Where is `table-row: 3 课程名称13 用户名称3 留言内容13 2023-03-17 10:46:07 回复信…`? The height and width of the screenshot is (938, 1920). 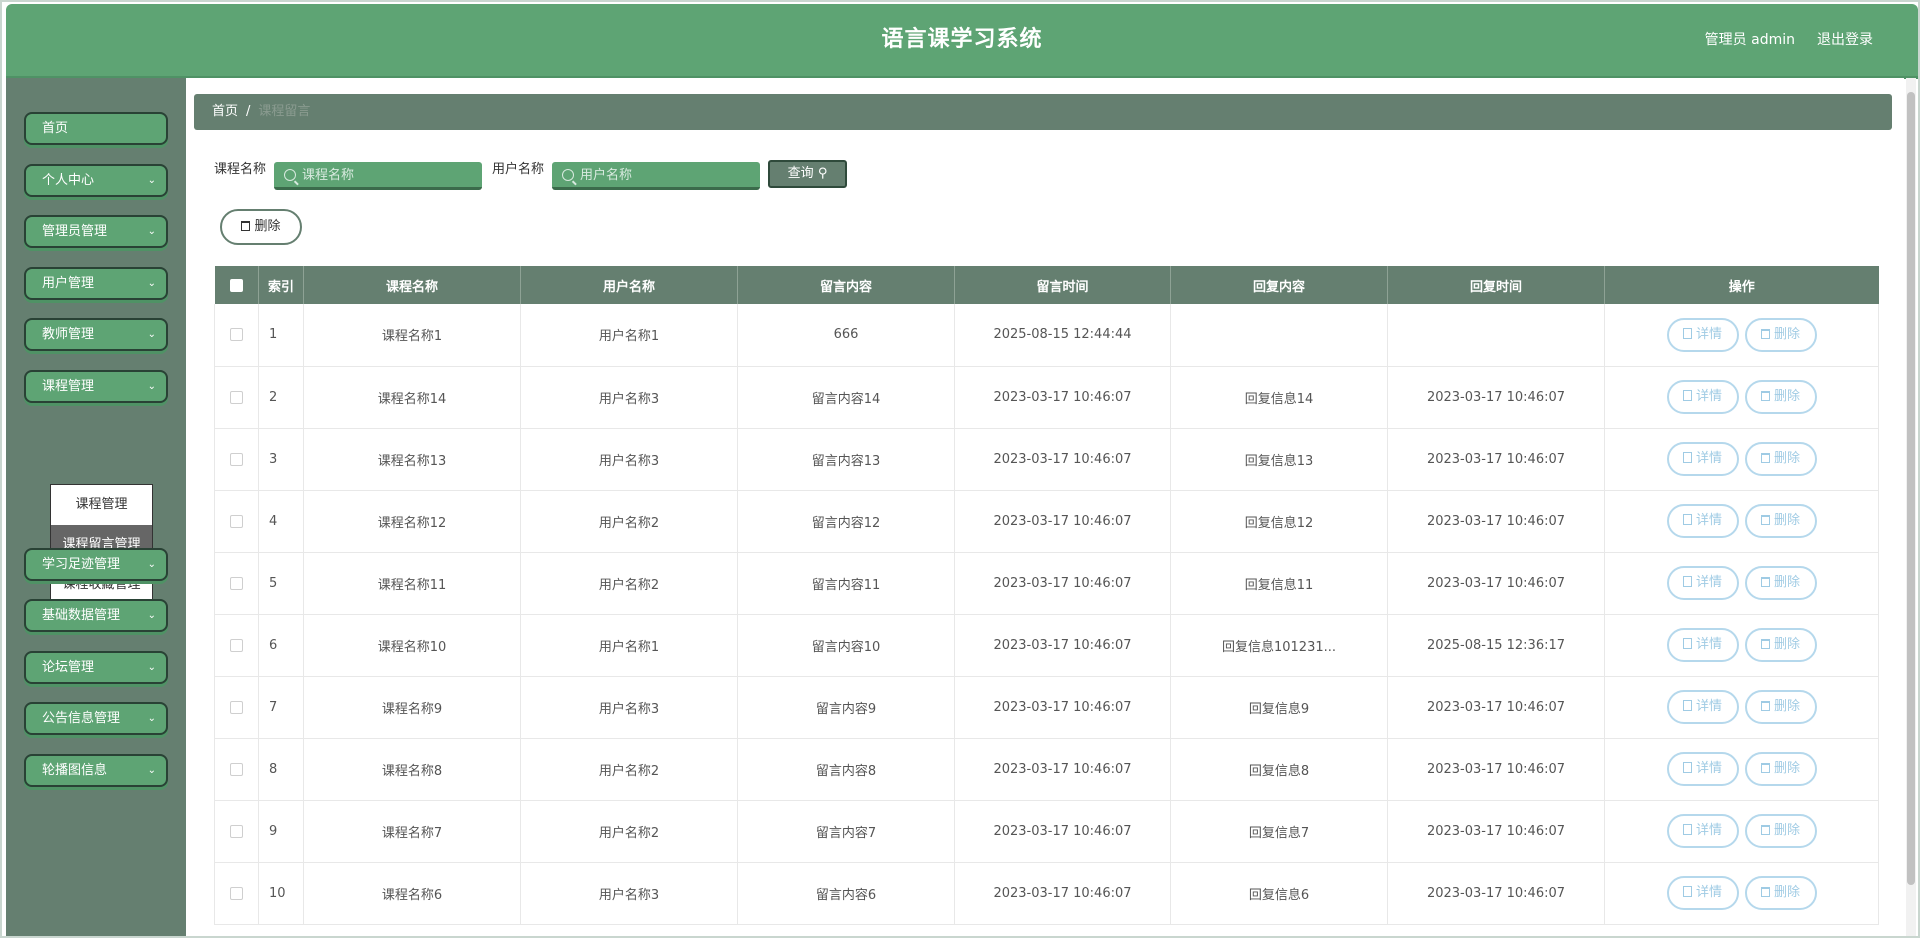
table-row: 3 课程名称13 用户名称3 留言内容13 2023-03-17 10:46:07 回复信… is located at coordinates (1046, 459).